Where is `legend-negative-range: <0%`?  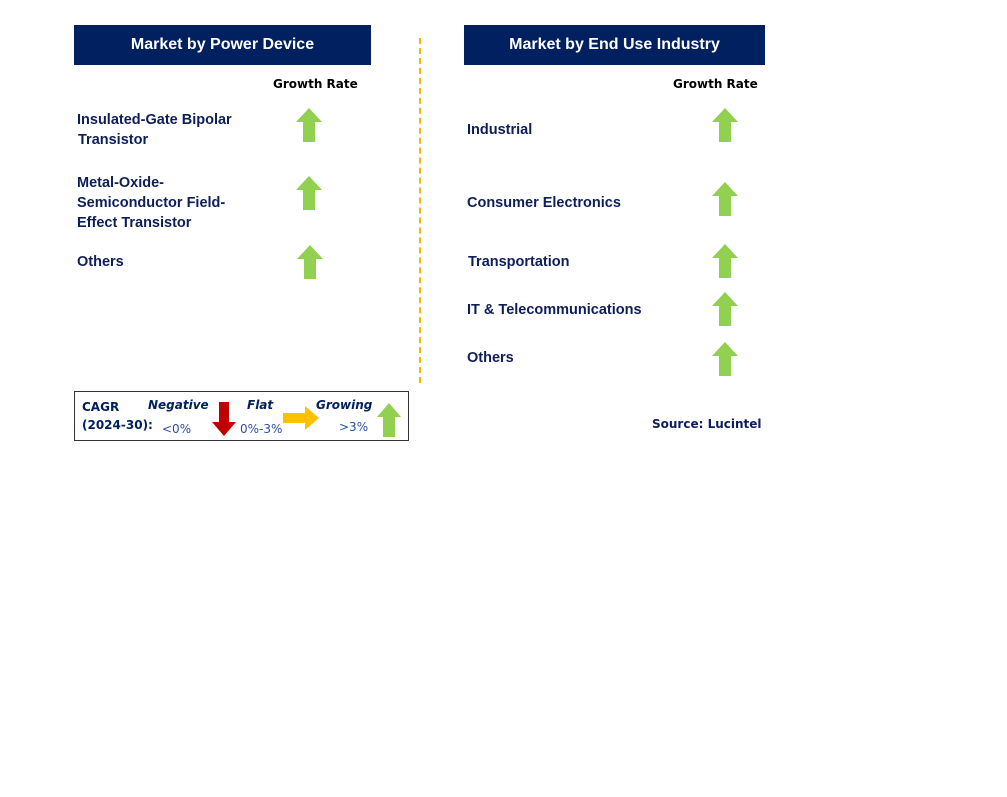 legend-negative-range: <0% is located at coordinates (177, 429).